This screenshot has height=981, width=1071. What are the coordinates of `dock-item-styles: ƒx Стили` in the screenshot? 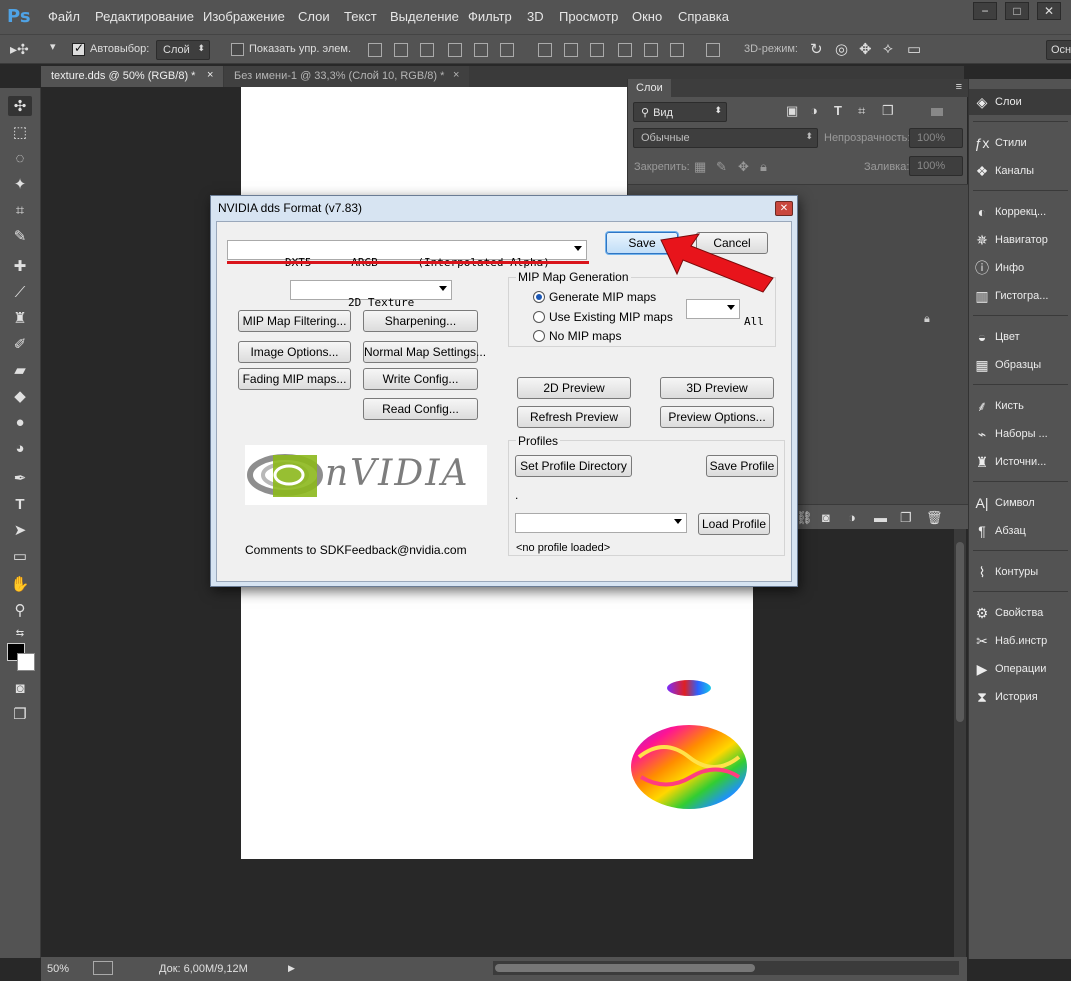 It's located at (1020, 143).